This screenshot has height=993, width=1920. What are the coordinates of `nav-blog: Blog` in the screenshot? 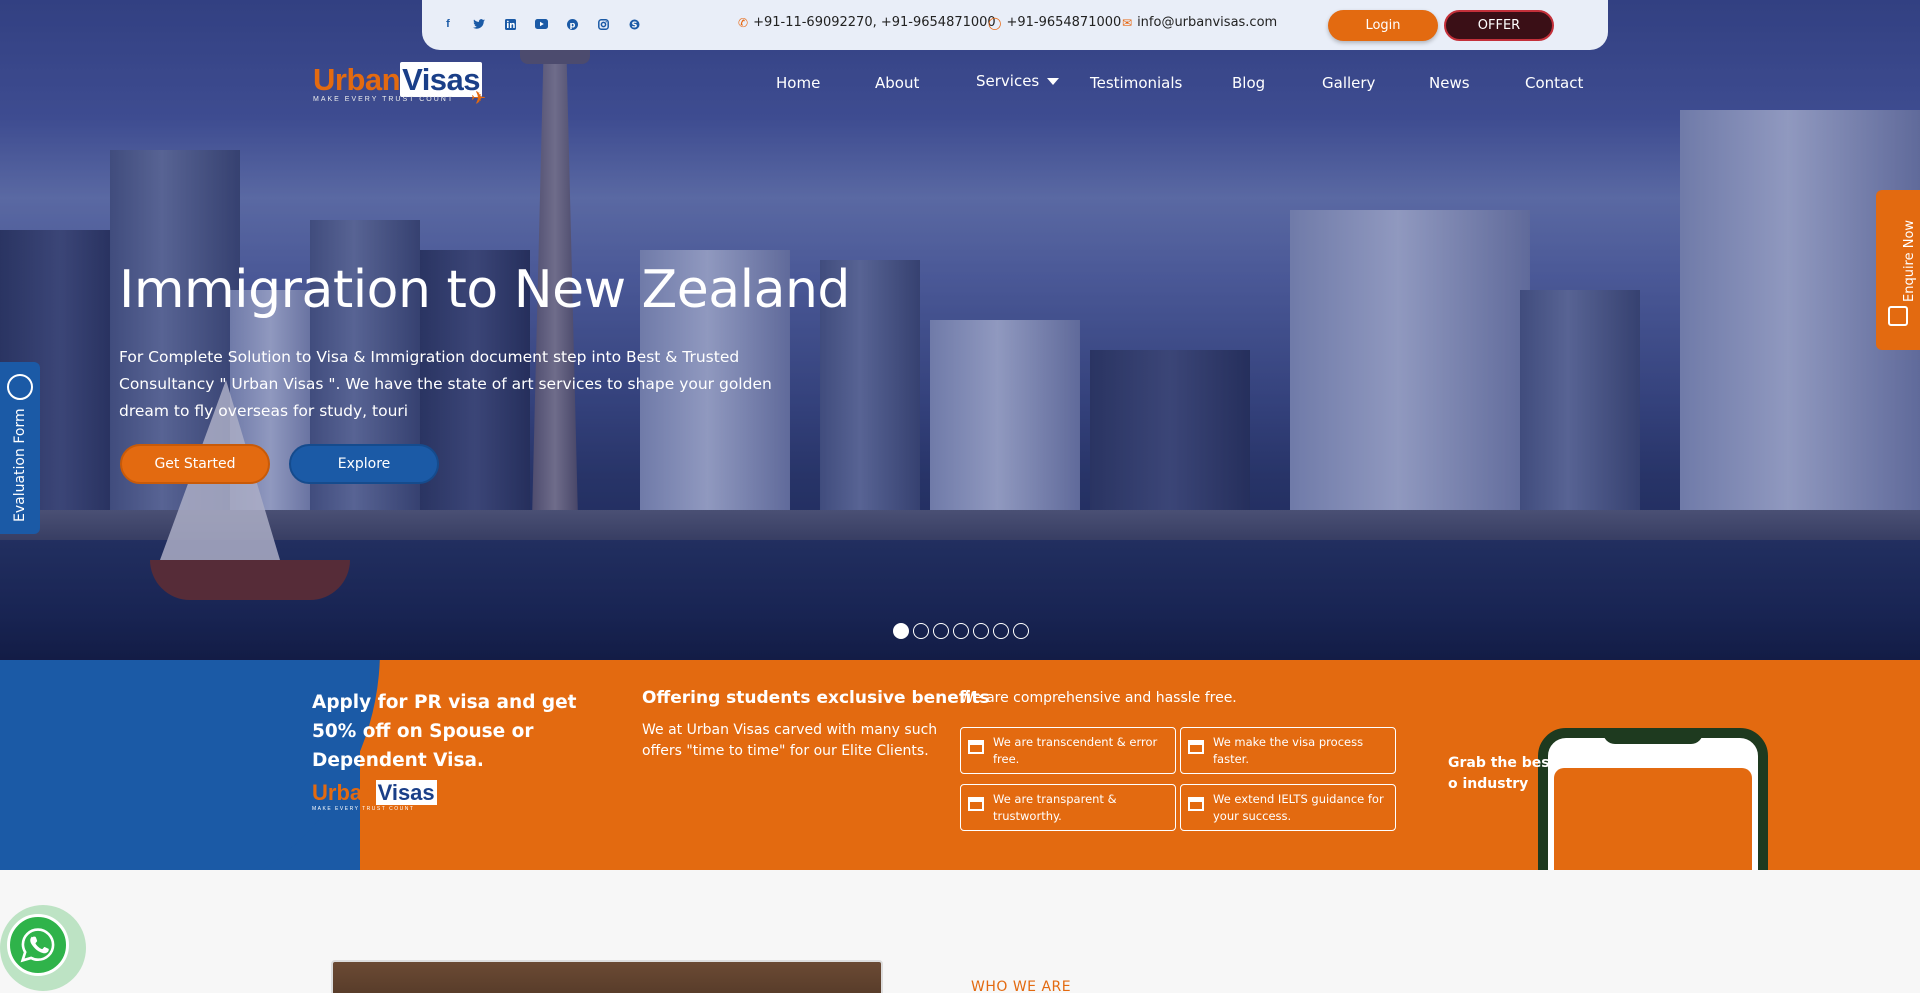 It's located at (1248, 83).